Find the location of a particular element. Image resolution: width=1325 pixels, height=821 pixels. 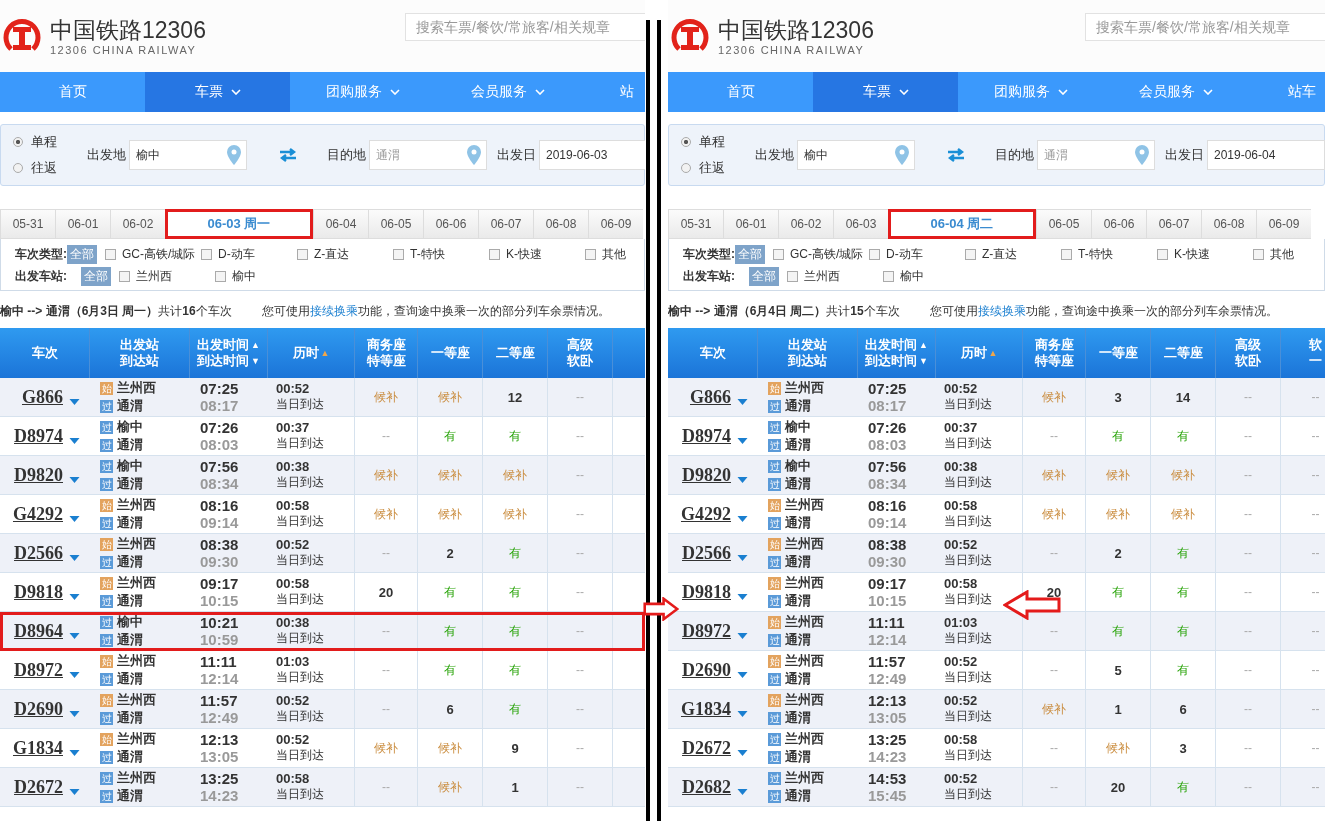

table-row: G4292 始 兰州西 过 通渭 08:16 09:14 00:58 当日到达 候补 候补 候补 -- is located at coordinates (322, 514).